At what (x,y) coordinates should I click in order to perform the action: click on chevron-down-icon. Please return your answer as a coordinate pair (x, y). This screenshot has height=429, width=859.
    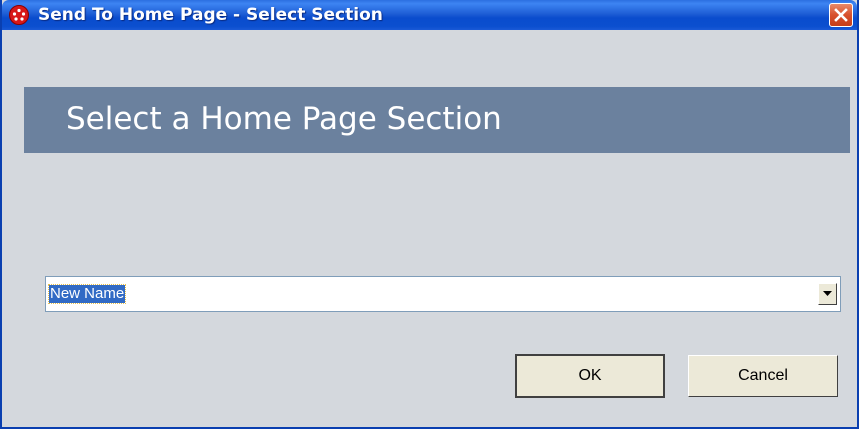
    Looking at the image, I should click on (827, 293).